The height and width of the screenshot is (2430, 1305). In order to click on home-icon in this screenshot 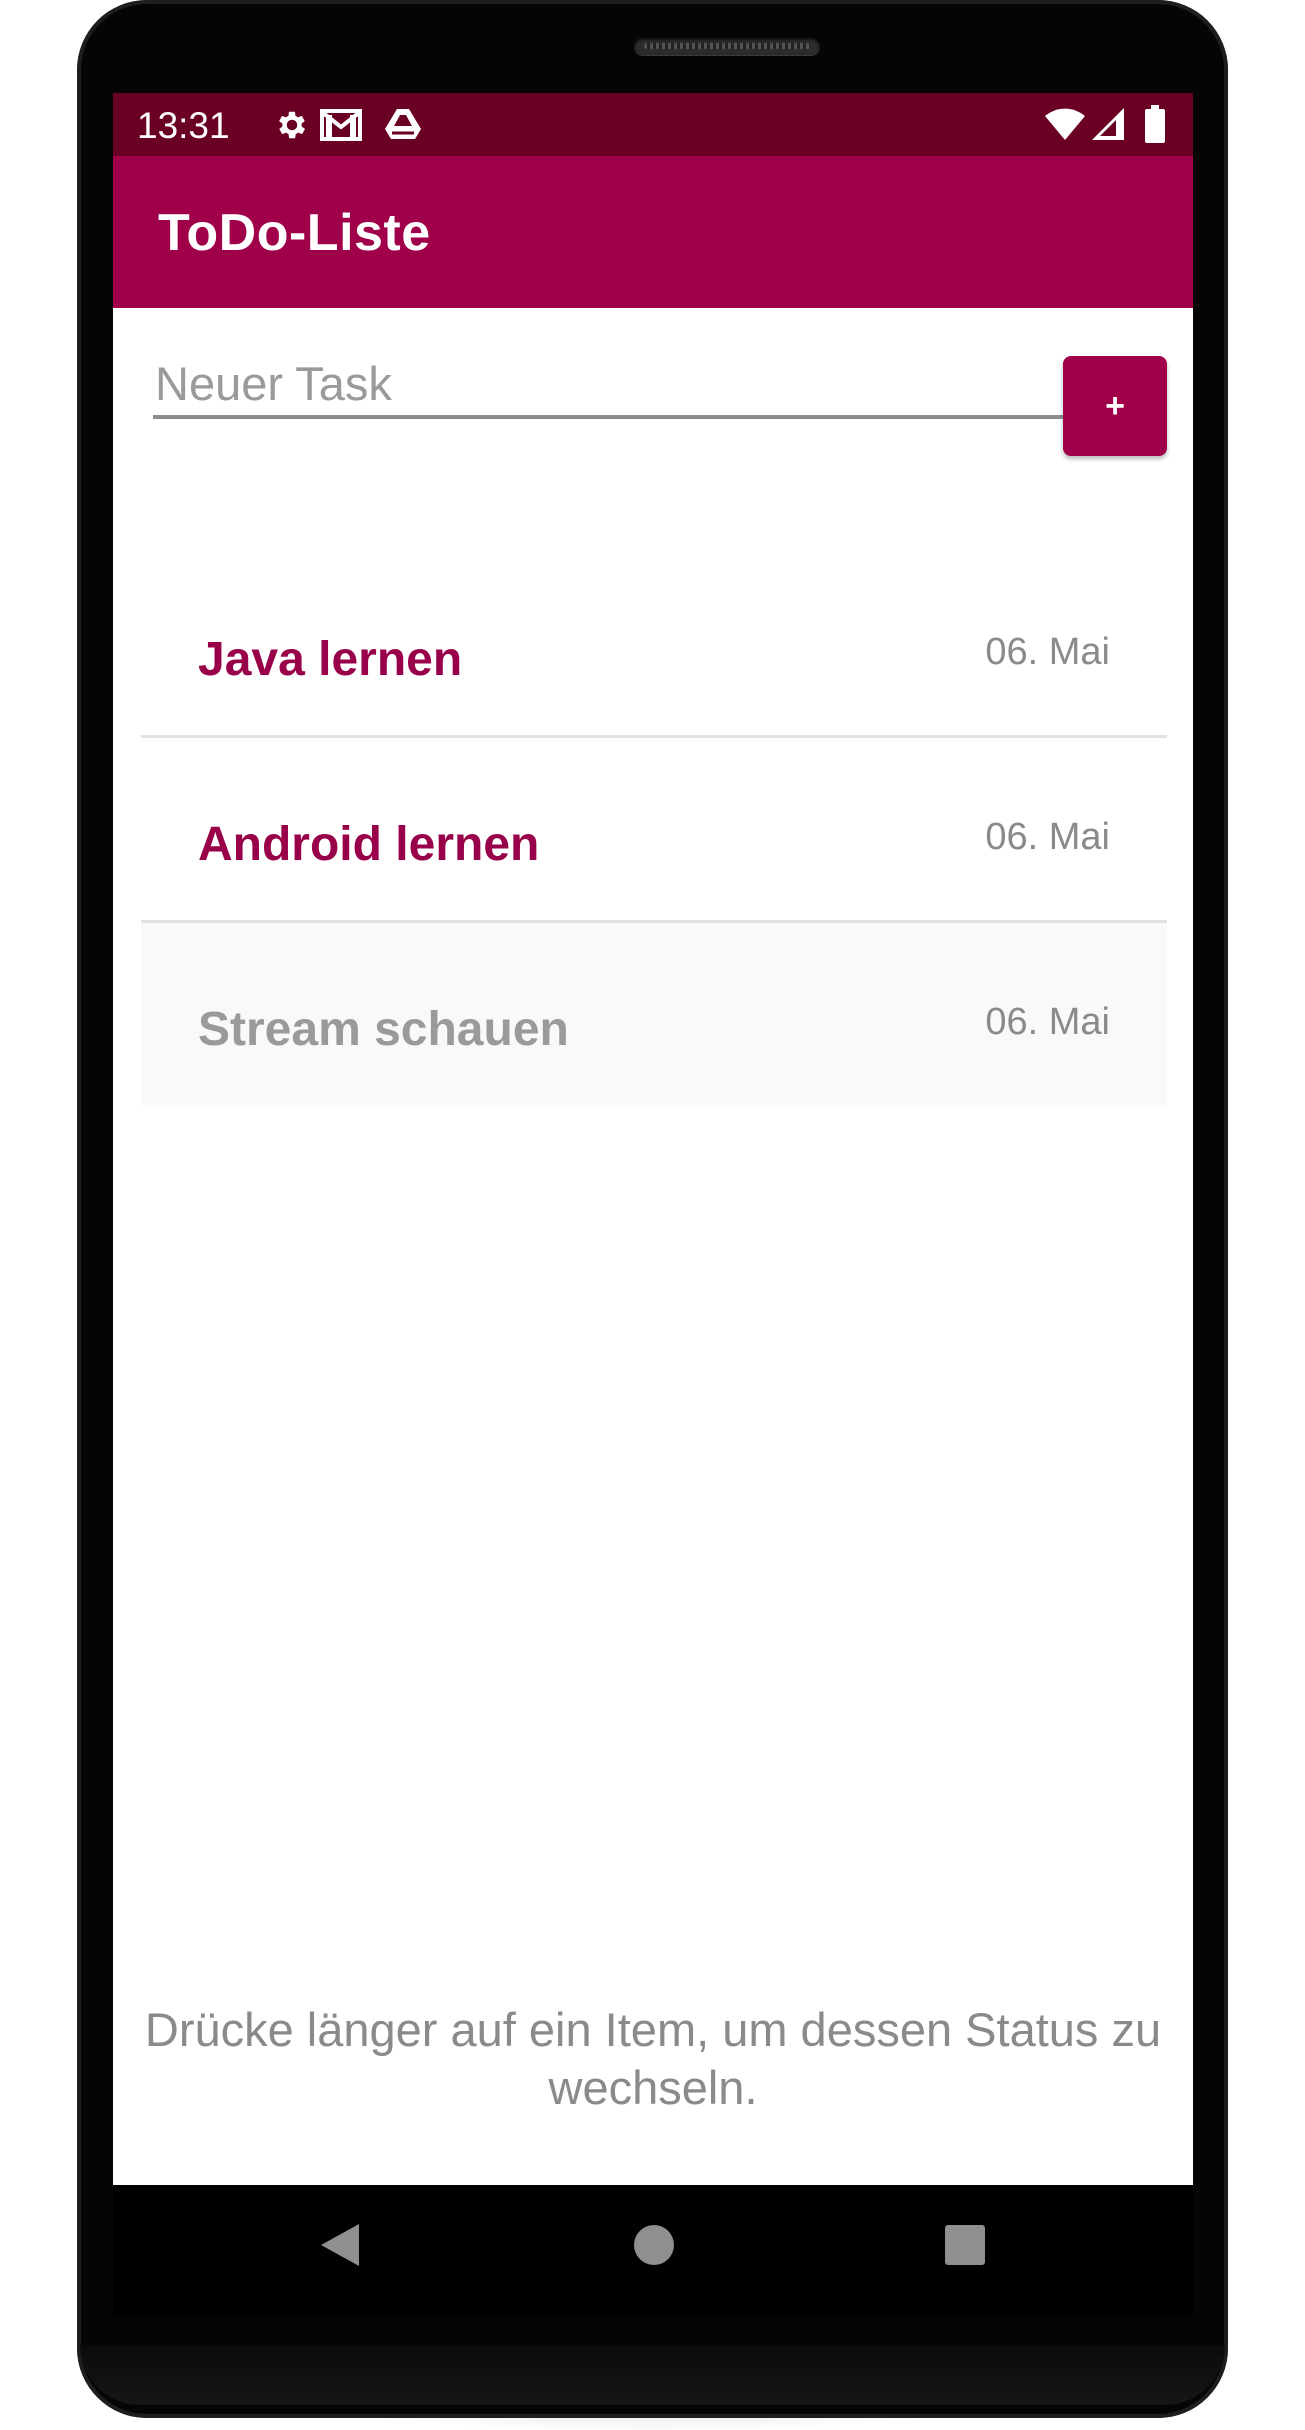, I will do `click(654, 2245)`.